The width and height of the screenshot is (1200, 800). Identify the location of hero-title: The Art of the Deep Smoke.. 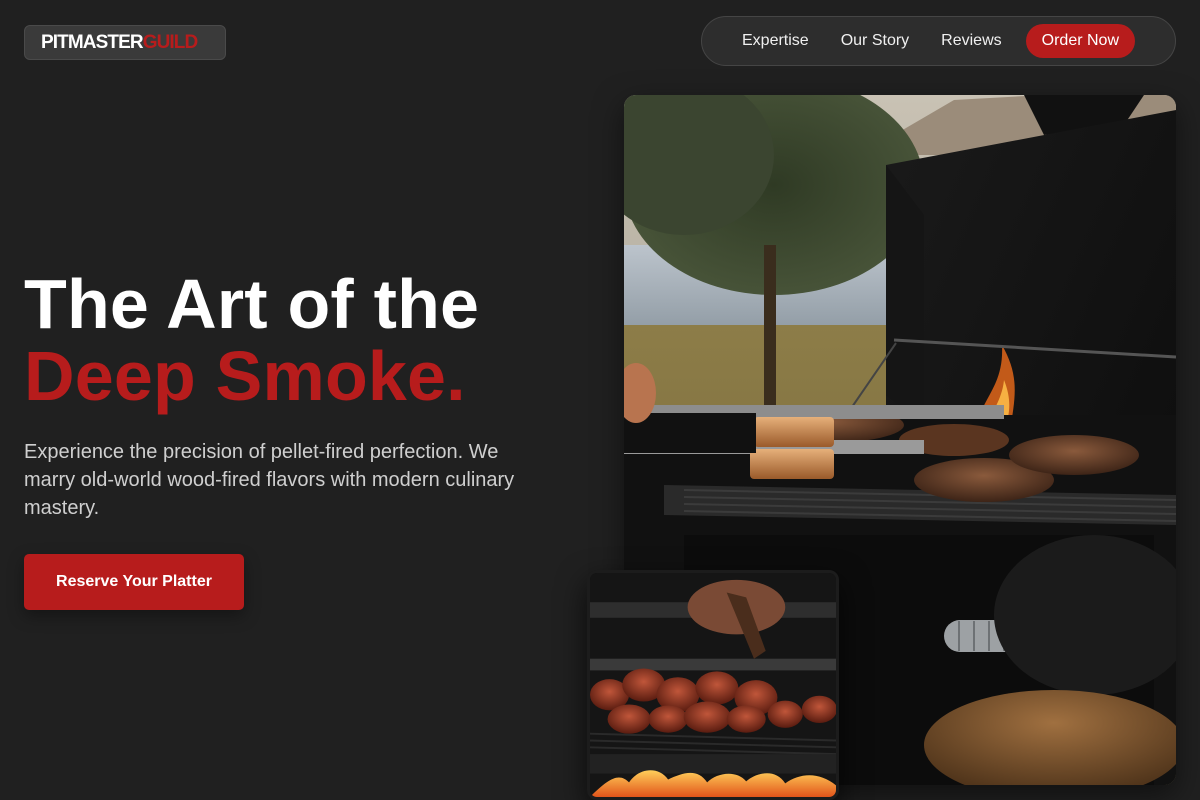
(251, 340).